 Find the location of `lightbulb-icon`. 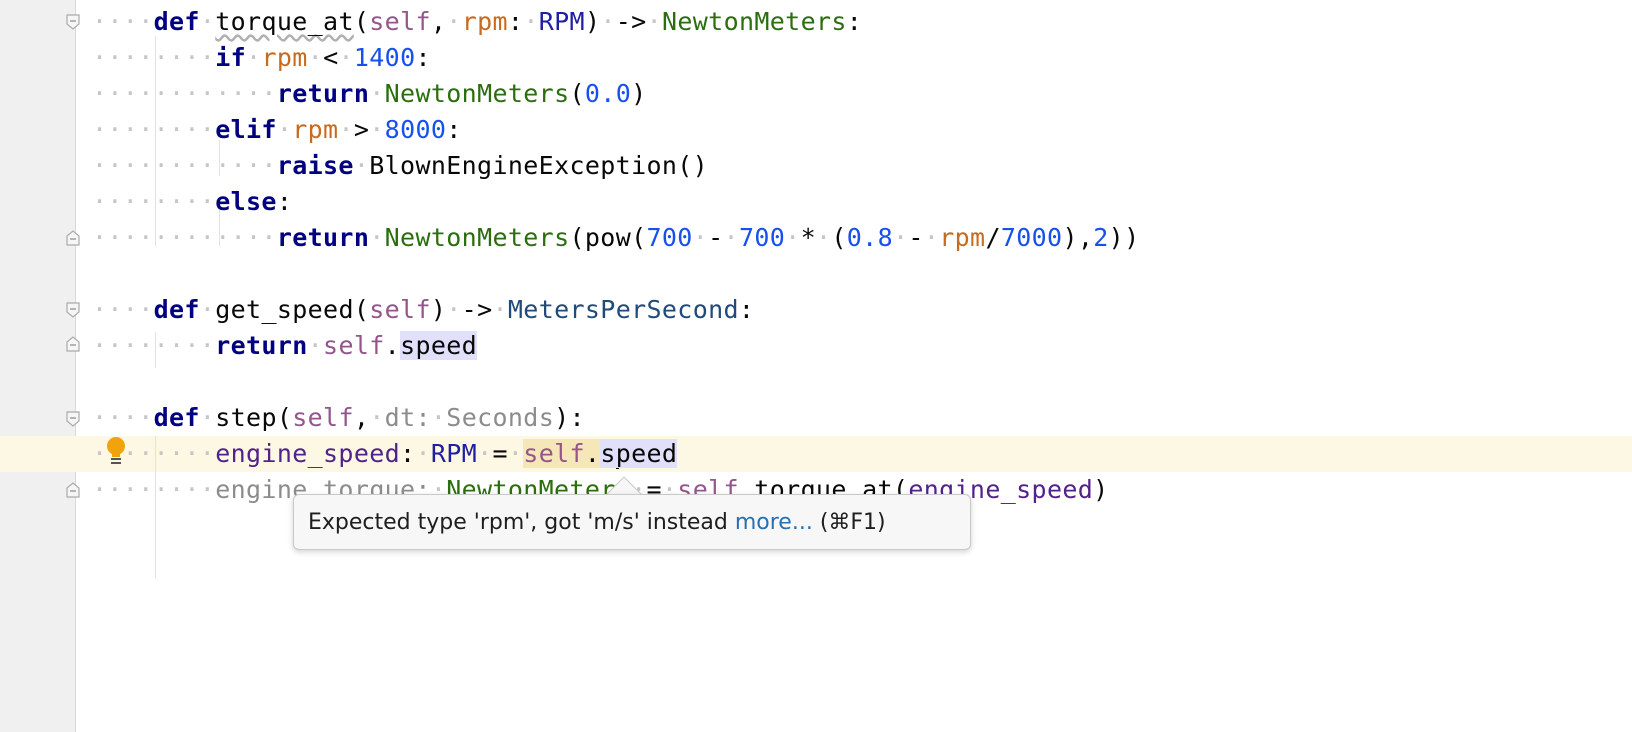

lightbulb-icon is located at coordinates (116, 451).